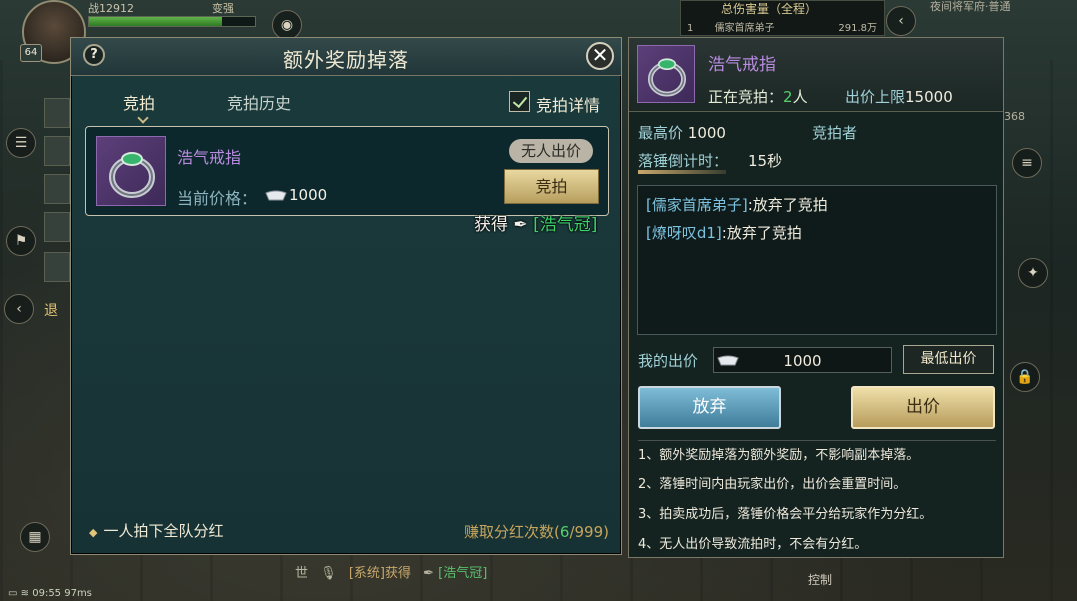 This screenshot has height=601, width=1077. Describe the element at coordinates (1033, 273) in the screenshot. I see `quest-icon: ✦` at that location.